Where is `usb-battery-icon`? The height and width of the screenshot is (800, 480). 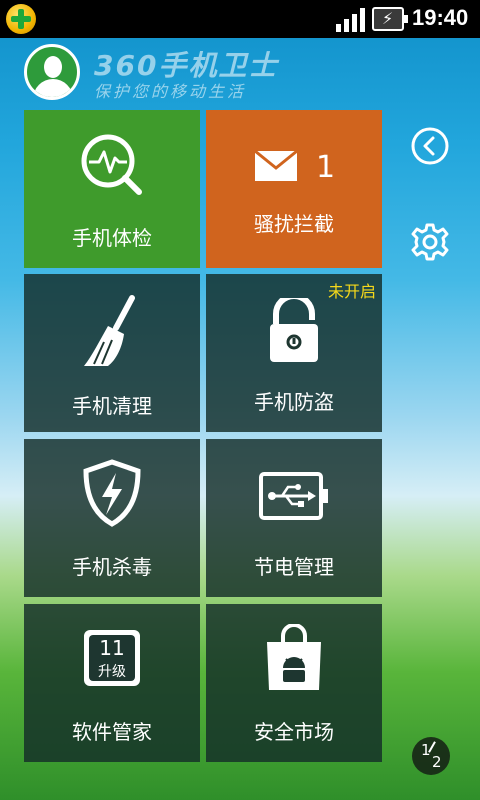
usb-battery-icon is located at coordinates (293, 496).